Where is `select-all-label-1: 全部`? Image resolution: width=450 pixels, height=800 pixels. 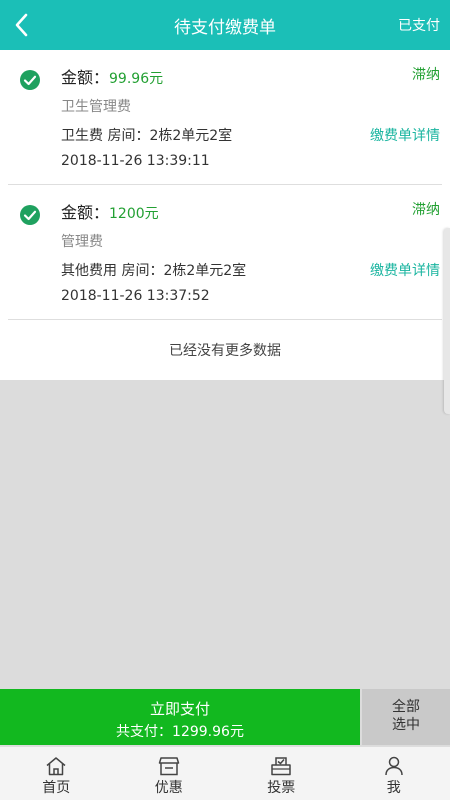 select-all-label-1: 全部 is located at coordinates (406, 707).